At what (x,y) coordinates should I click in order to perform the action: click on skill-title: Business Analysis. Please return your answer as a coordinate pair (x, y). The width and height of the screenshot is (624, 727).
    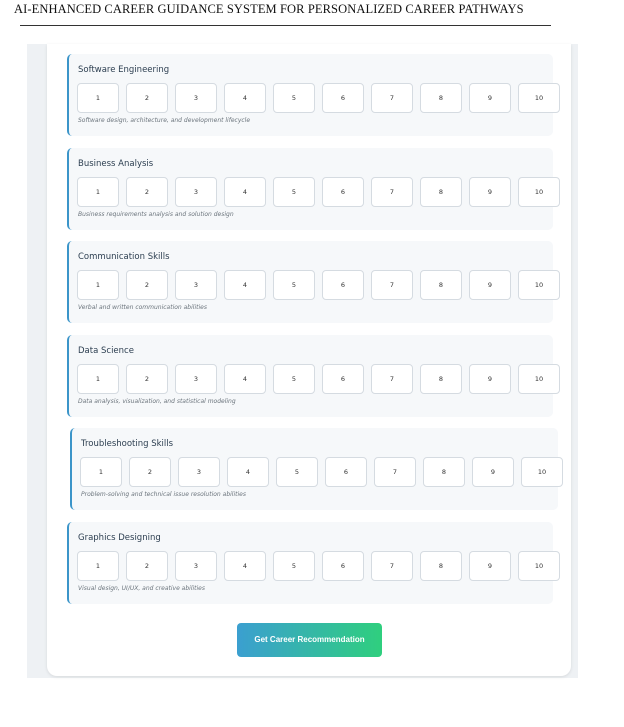
    Looking at the image, I should click on (116, 164).